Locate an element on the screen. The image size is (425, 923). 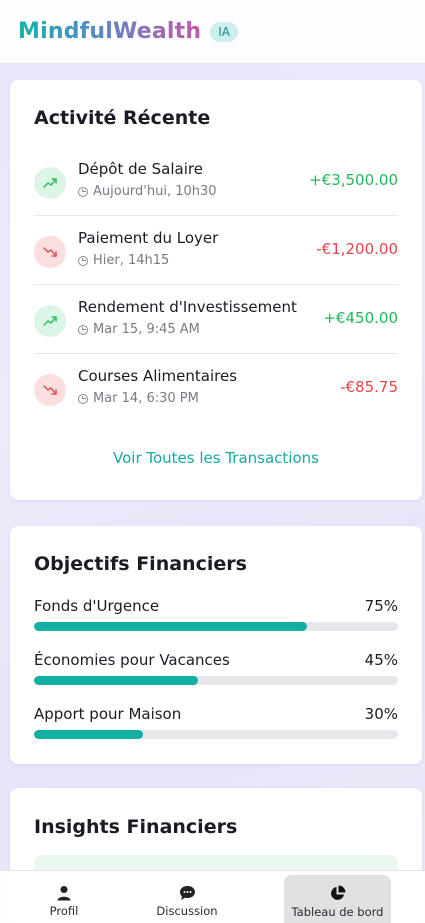
transaction-amount: -€85.75 is located at coordinates (369, 387).